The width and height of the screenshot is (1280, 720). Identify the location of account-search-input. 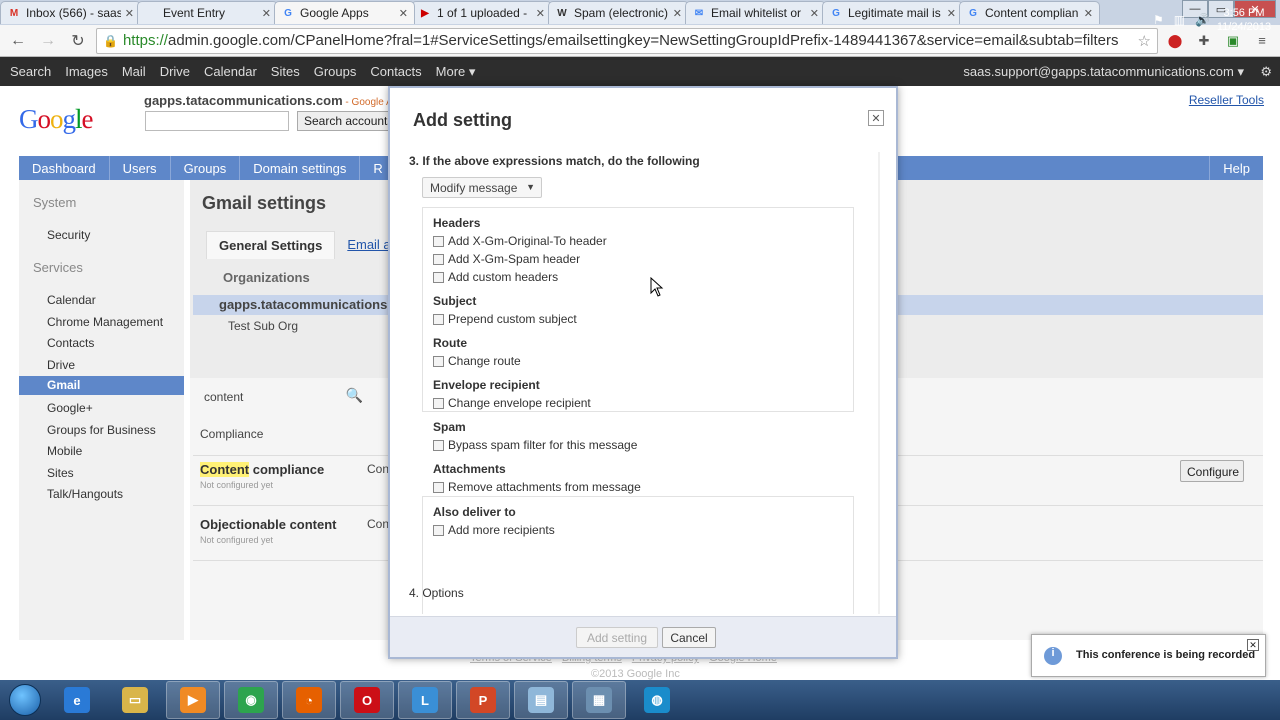
(217, 121).